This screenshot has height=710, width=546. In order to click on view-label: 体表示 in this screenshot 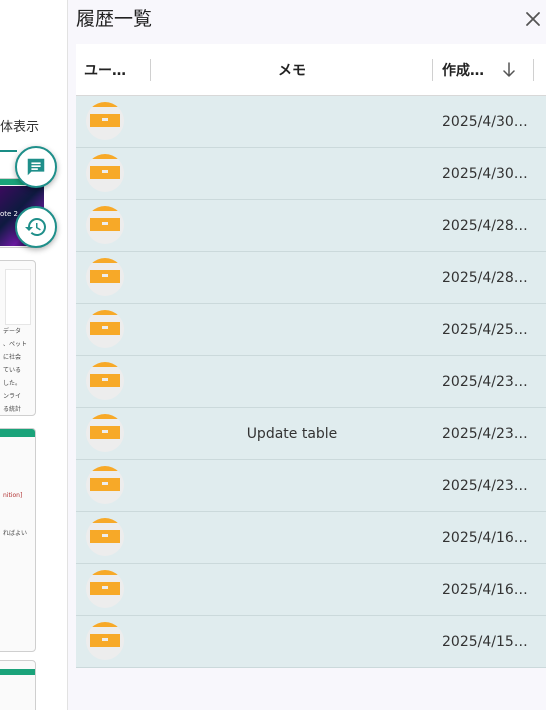, I will do `click(20, 127)`.